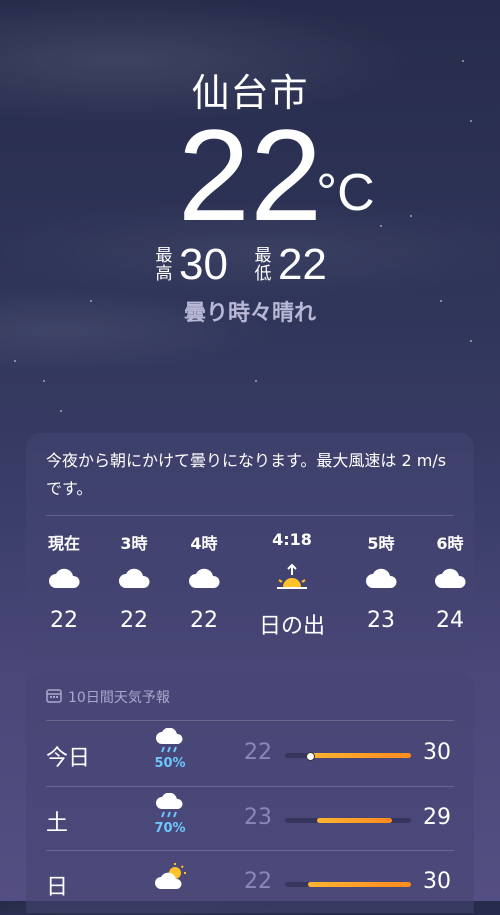 Image resolution: width=500 pixels, height=915 pixels. I want to click on forecast-summary: 今夜から朝にかけて曇りになります。最大風速は 2 m/s です。, so click(246, 474).